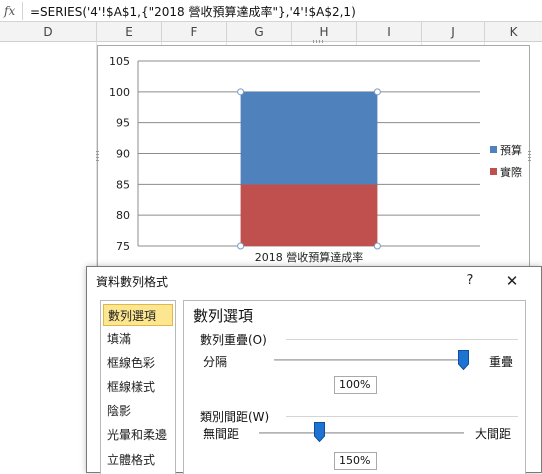  I want to click on legend-entry-budget: 預算, so click(506, 150).